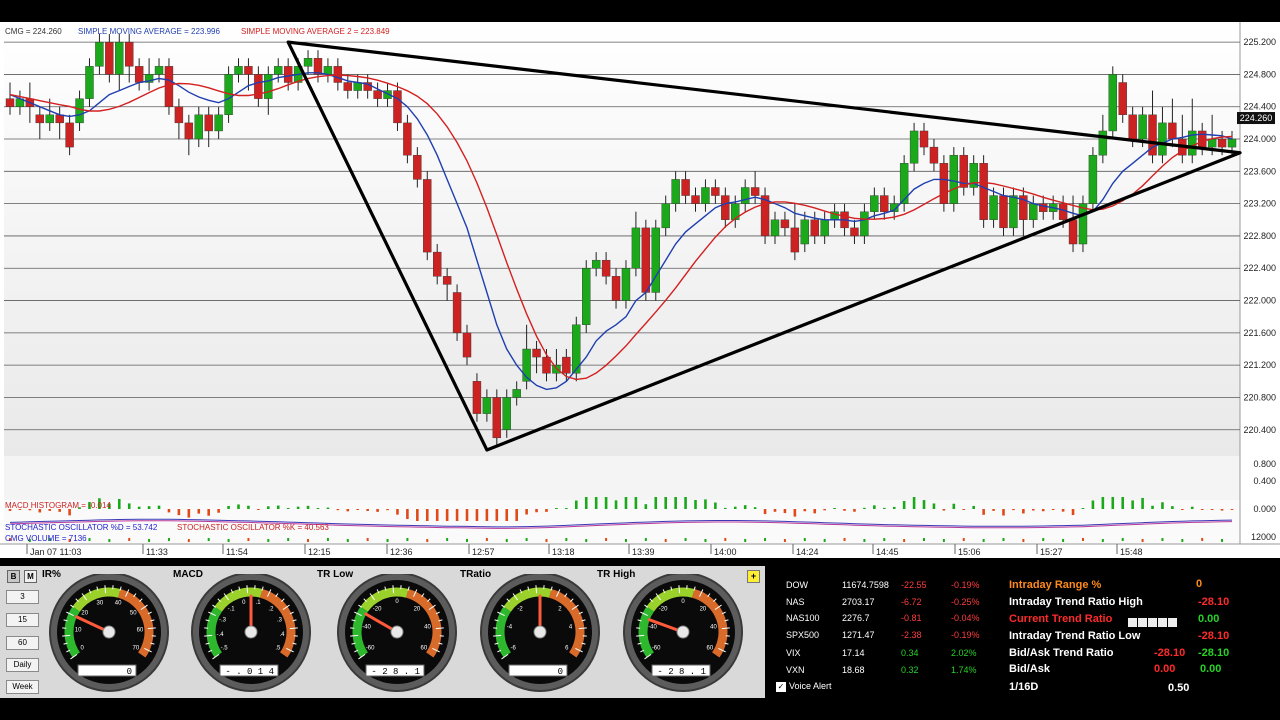  What do you see at coordinates (13, 576) in the screenshot?
I see `toggle-b-button: B` at bounding box center [13, 576].